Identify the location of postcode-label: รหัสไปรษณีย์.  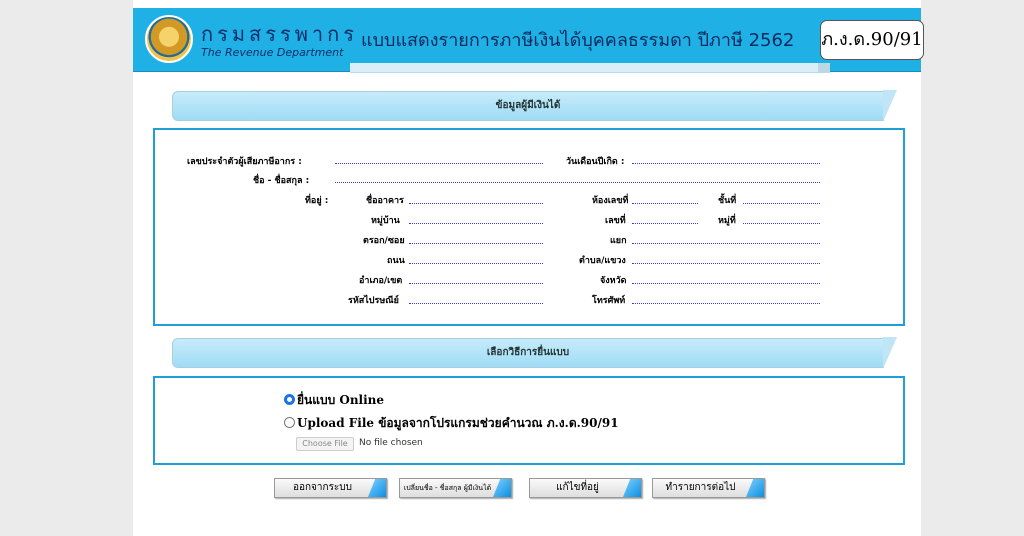
(373, 301).